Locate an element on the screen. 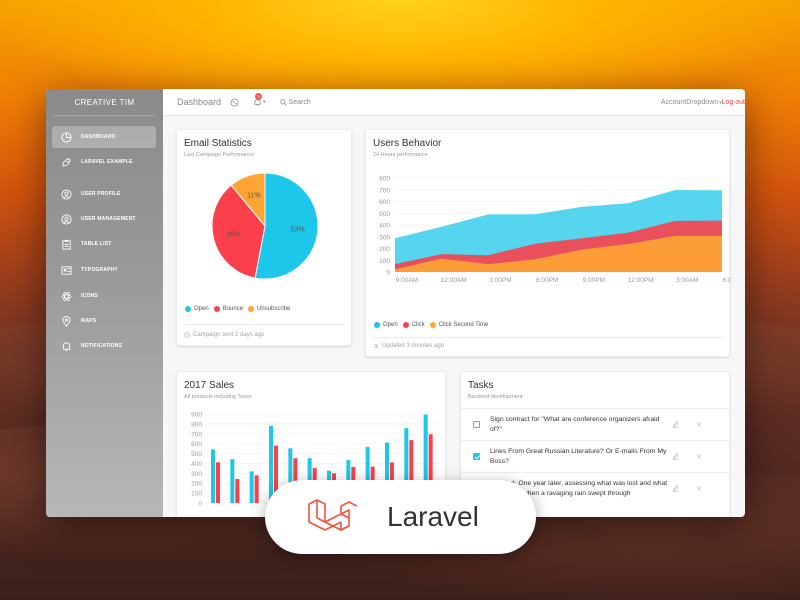 This screenshot has width=800, height=600. card-title: Tasks is located at coordinates (481, 385).